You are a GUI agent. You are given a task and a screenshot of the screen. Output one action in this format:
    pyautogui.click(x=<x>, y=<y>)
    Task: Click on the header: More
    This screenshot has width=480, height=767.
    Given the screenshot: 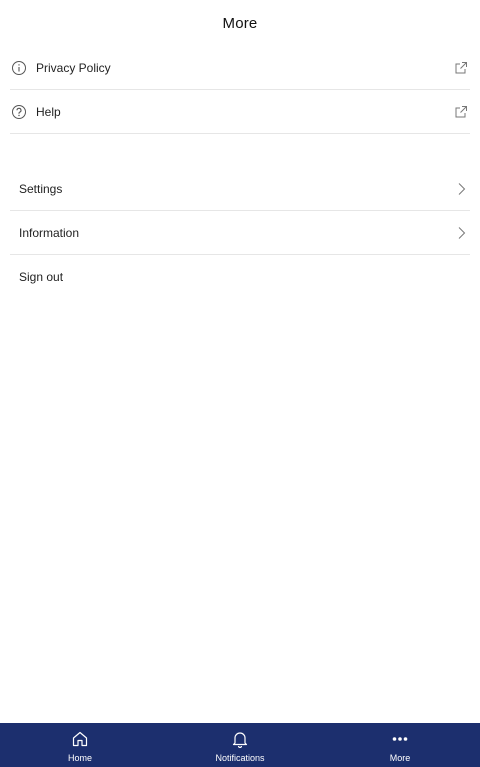 What is the action you would take?
    pyautogui.click(x=240, y=23)
    